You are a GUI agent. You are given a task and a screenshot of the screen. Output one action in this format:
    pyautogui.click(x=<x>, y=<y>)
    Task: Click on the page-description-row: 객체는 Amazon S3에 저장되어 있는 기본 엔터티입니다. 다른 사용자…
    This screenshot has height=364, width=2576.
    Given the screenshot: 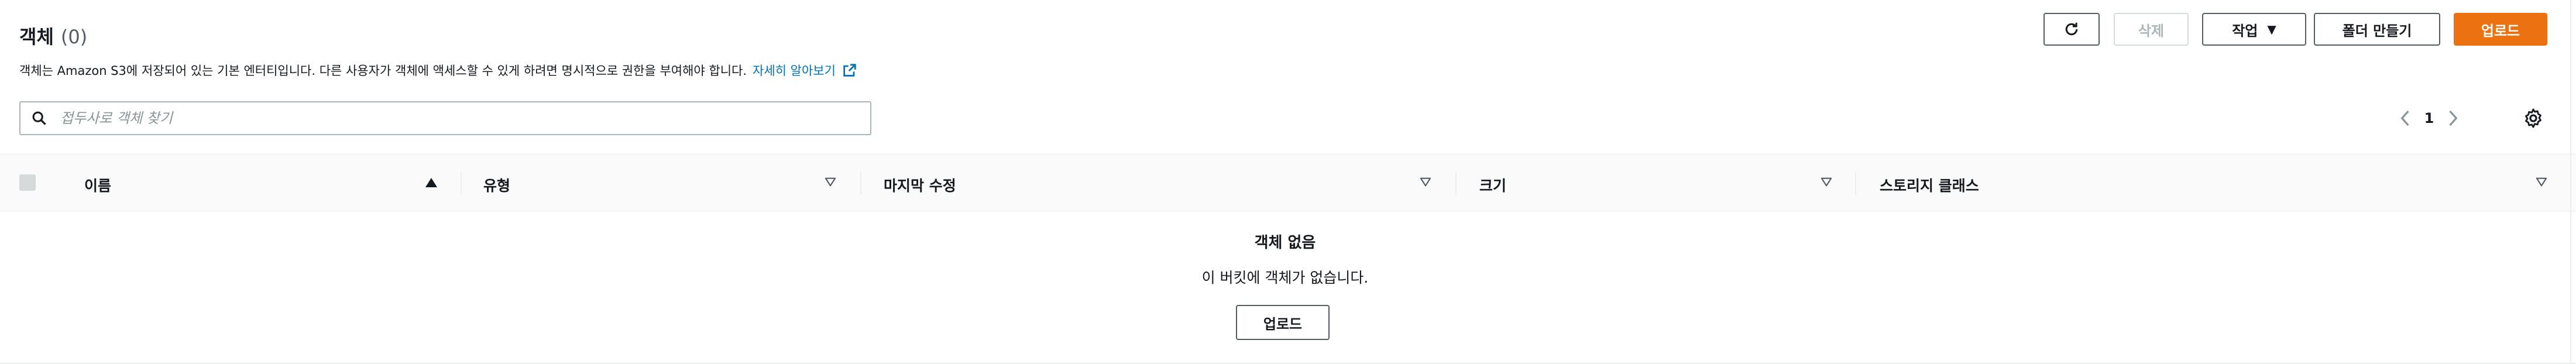 What is the action you would take?
    pyautogui.click(x=438, y=70)
    